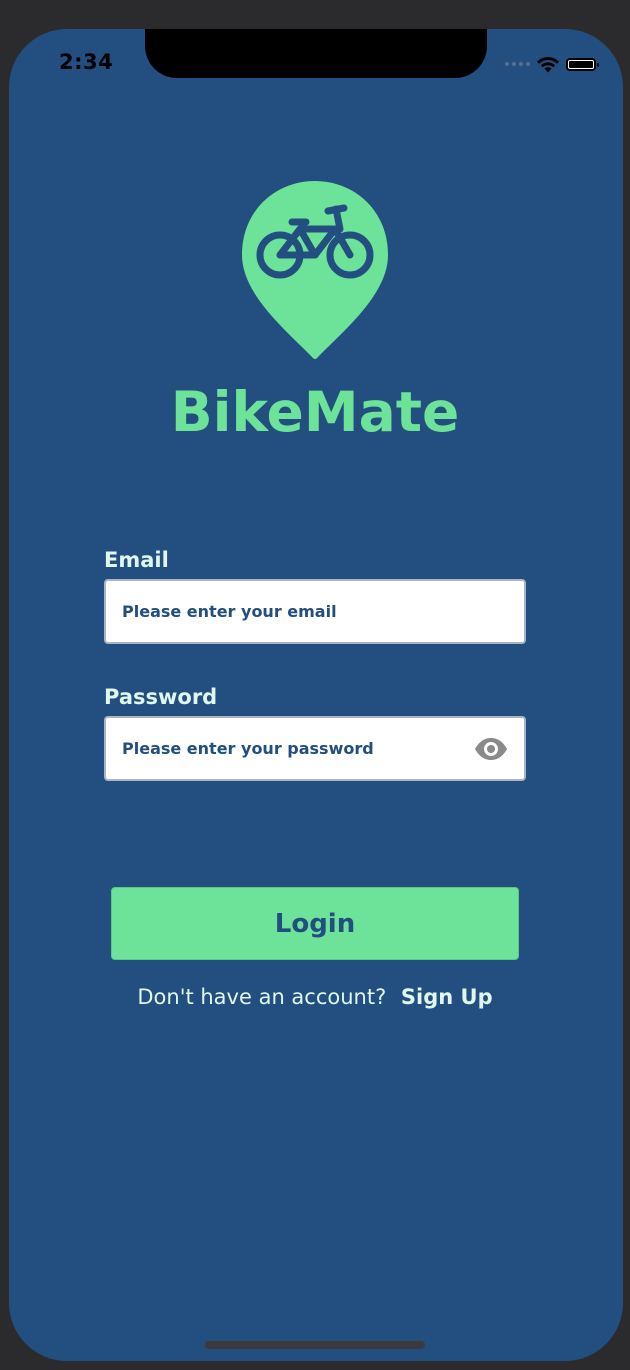 This screenshot has height=1370, width=630. Describe the element at coordinates (262, 997) in the screenshot. I see `signup-prompt: Don't have an account?` at that location.